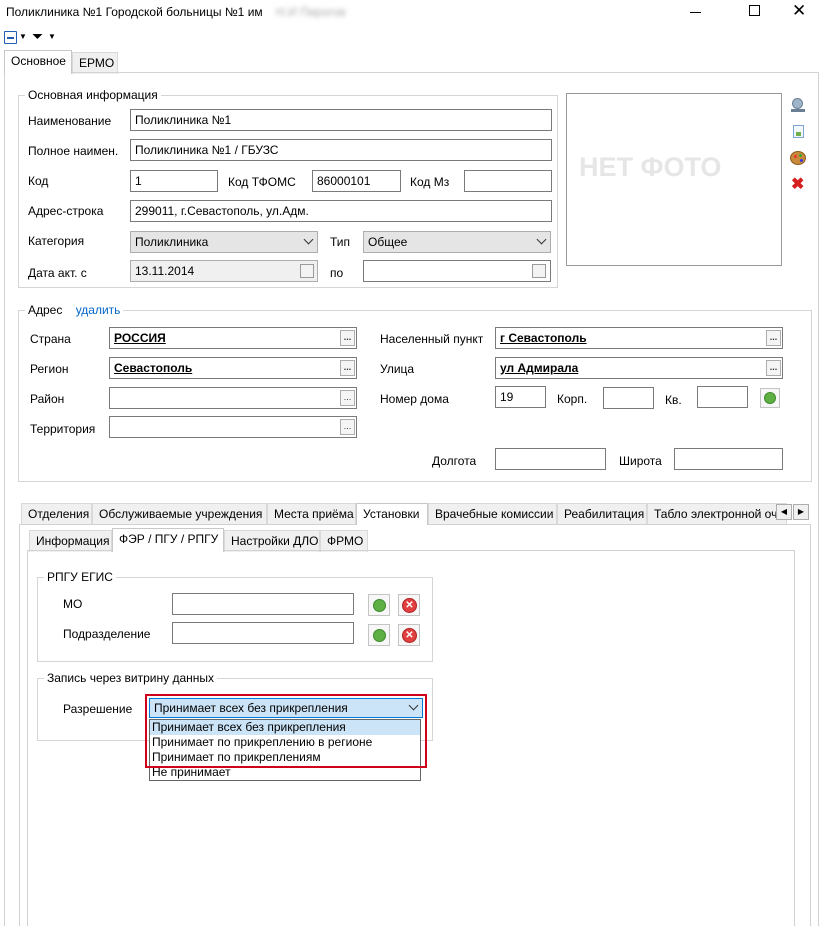 This screenshot has height=926, width=823. Describe the element at coordinates (272, 541) in the screenshot. I see `tab-dlo-settings: Настройки ДЛО` at that location.